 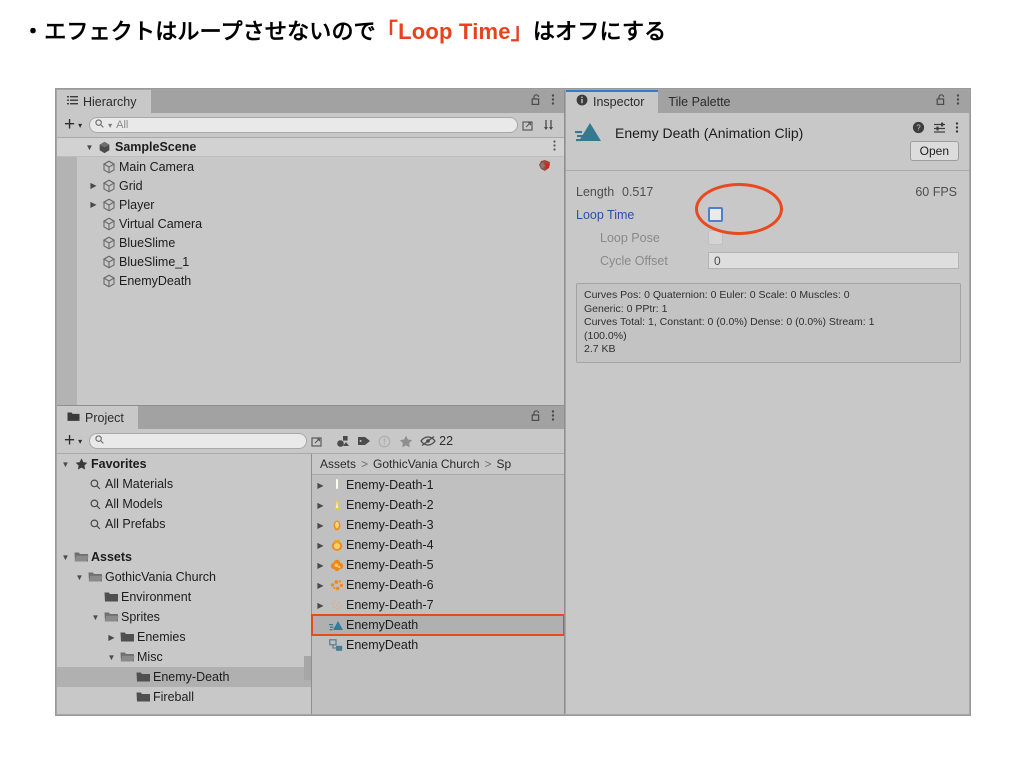 I want to click on asset-item-enemy-death-6: ▶ Enemy-Death-6, so click(x=438, y=585).